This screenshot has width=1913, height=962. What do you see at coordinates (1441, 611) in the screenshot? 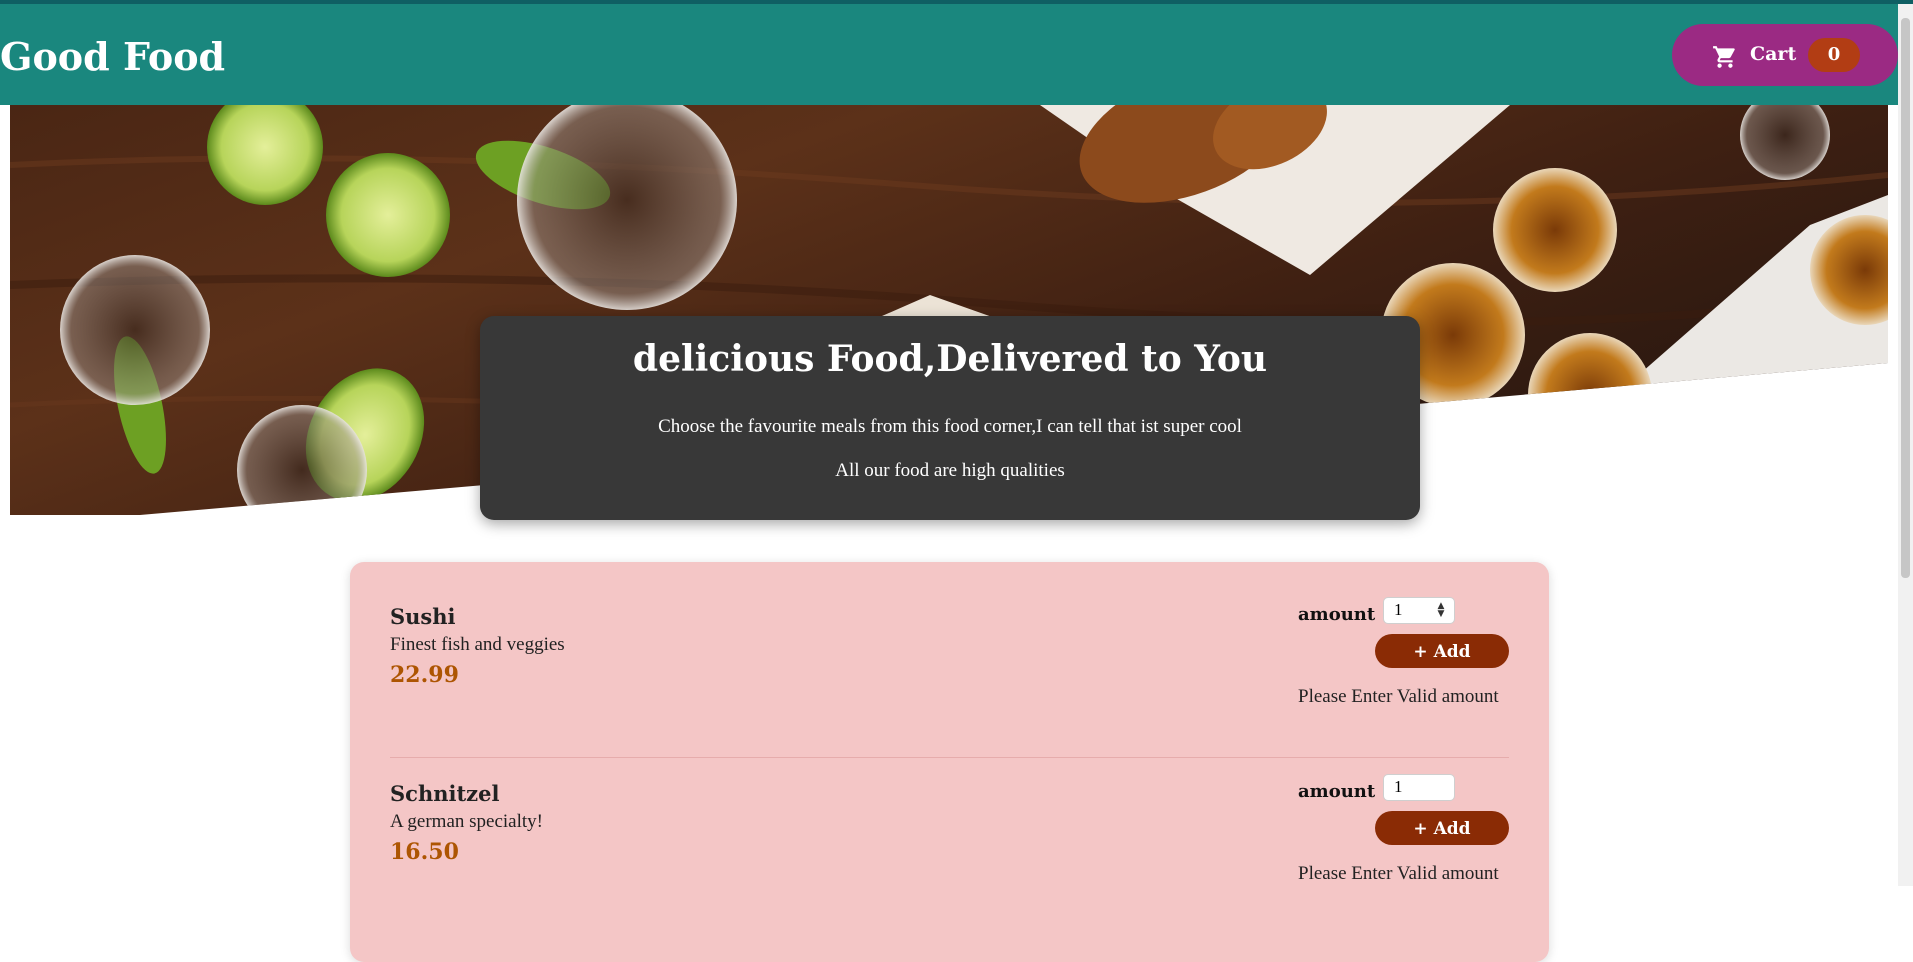
I see `amount-spinner-icon: ▲ ▼` at bounding box center [1441, 611].